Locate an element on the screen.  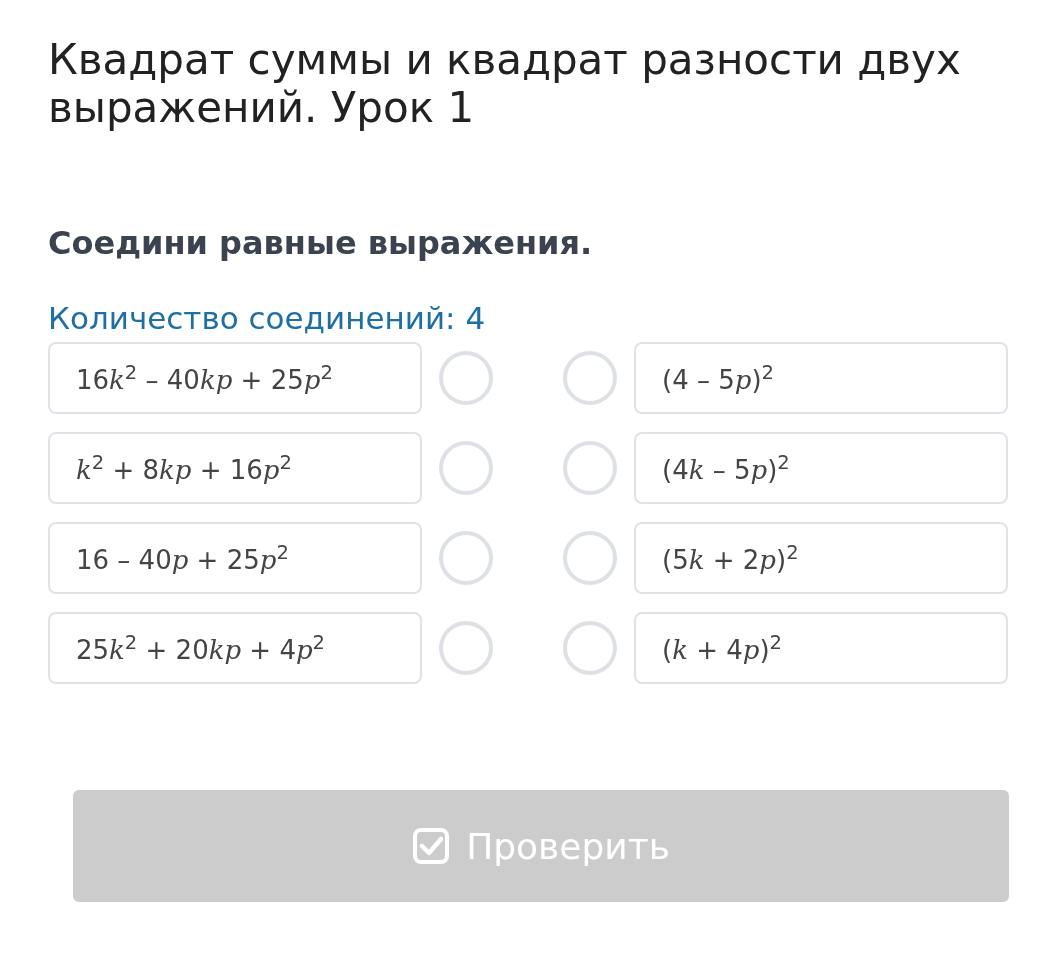
lesson-title: Квадрат суммы и квадрат разности двух выражений. Урок 1 is located at coordinates (505, 84).